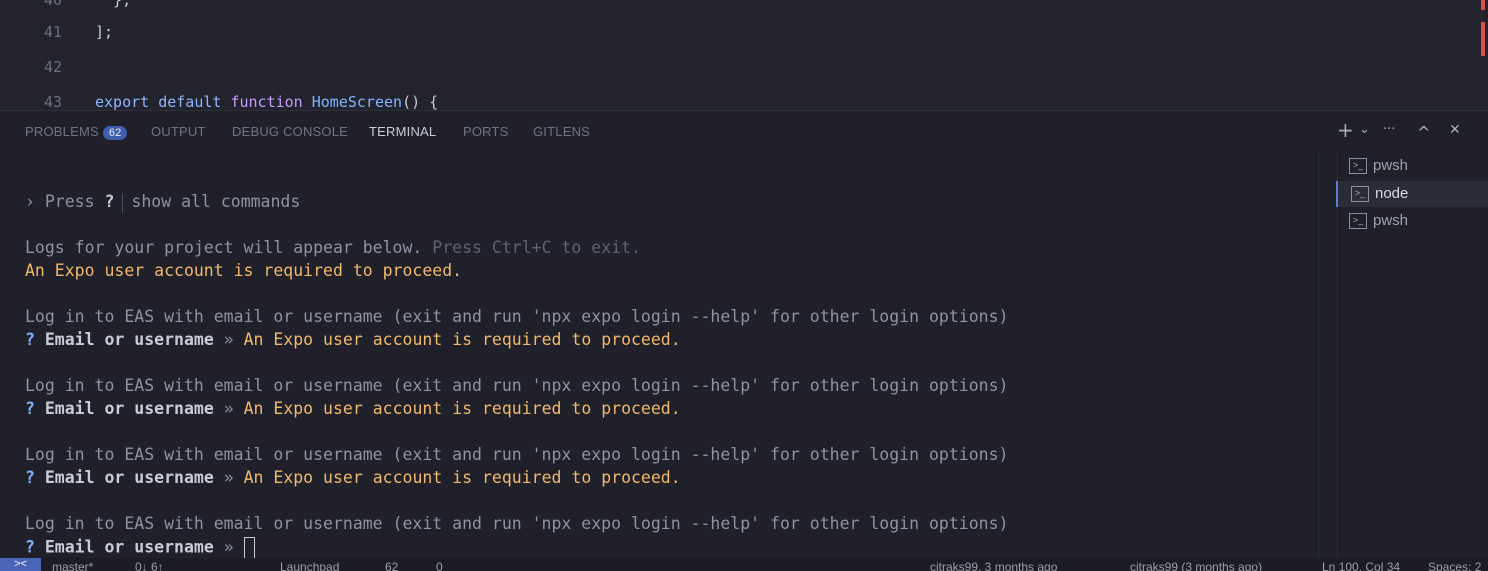 The width and height of the screenshot is (1488, 571). I want to click on terminal-scrollbar, so click(1328, 355).